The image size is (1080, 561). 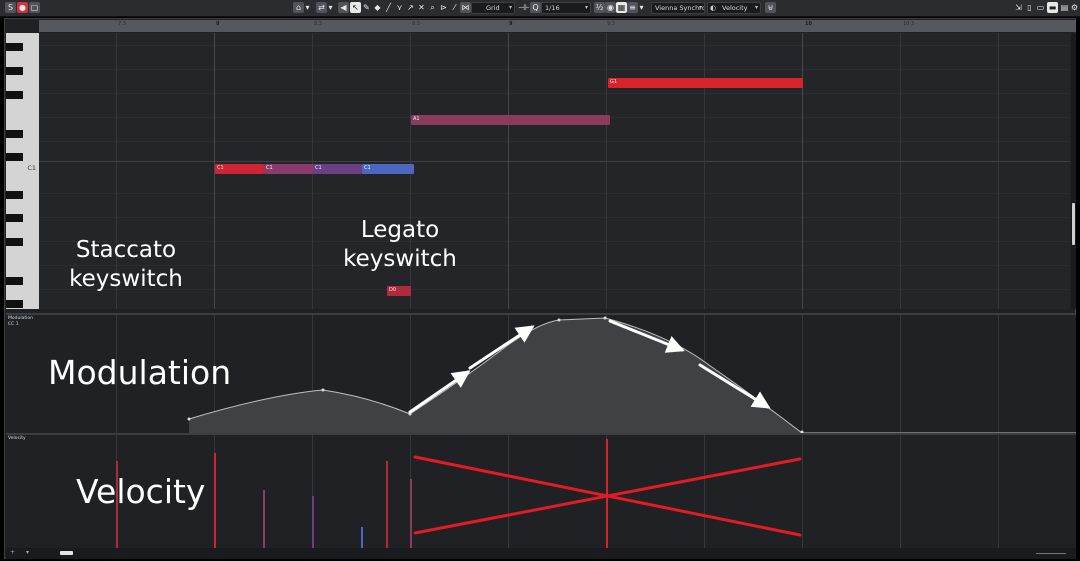 What do you see at coordinates (566, 8) in the screenshot?
I see `quantize-dropdown: 1/16 ▾` at bounding box center [566, 8].